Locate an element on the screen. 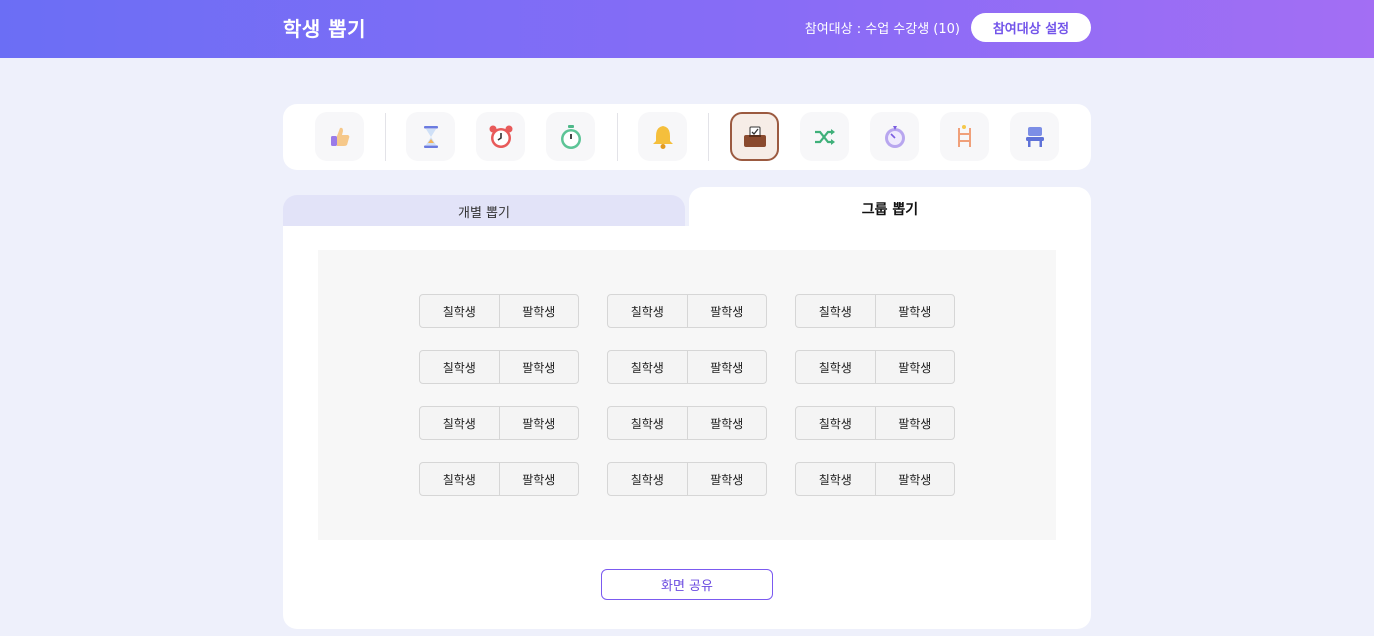 Image resolution: width=1374 pixels, height=636 pixels. seat-chair-tool is located at coordinates (1034, 136).